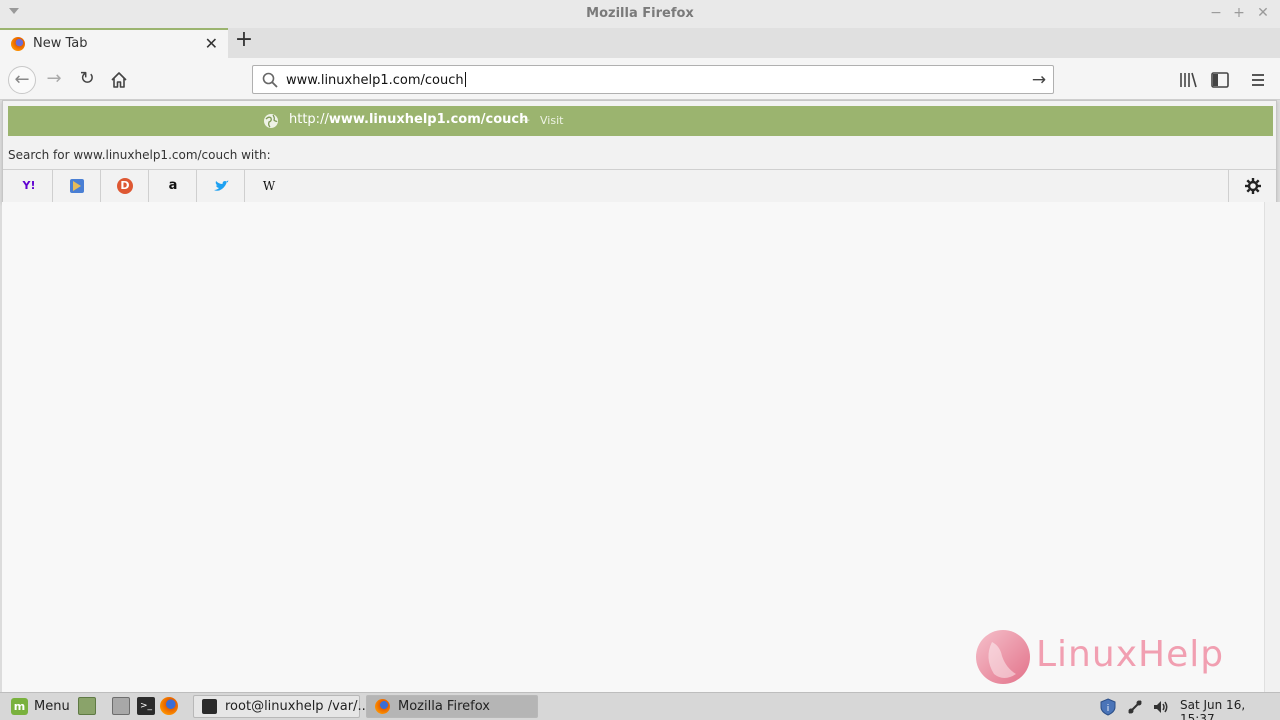 The image size is (1280, 720). I want to click on wikipedia-icon: W, so click(269, 186).